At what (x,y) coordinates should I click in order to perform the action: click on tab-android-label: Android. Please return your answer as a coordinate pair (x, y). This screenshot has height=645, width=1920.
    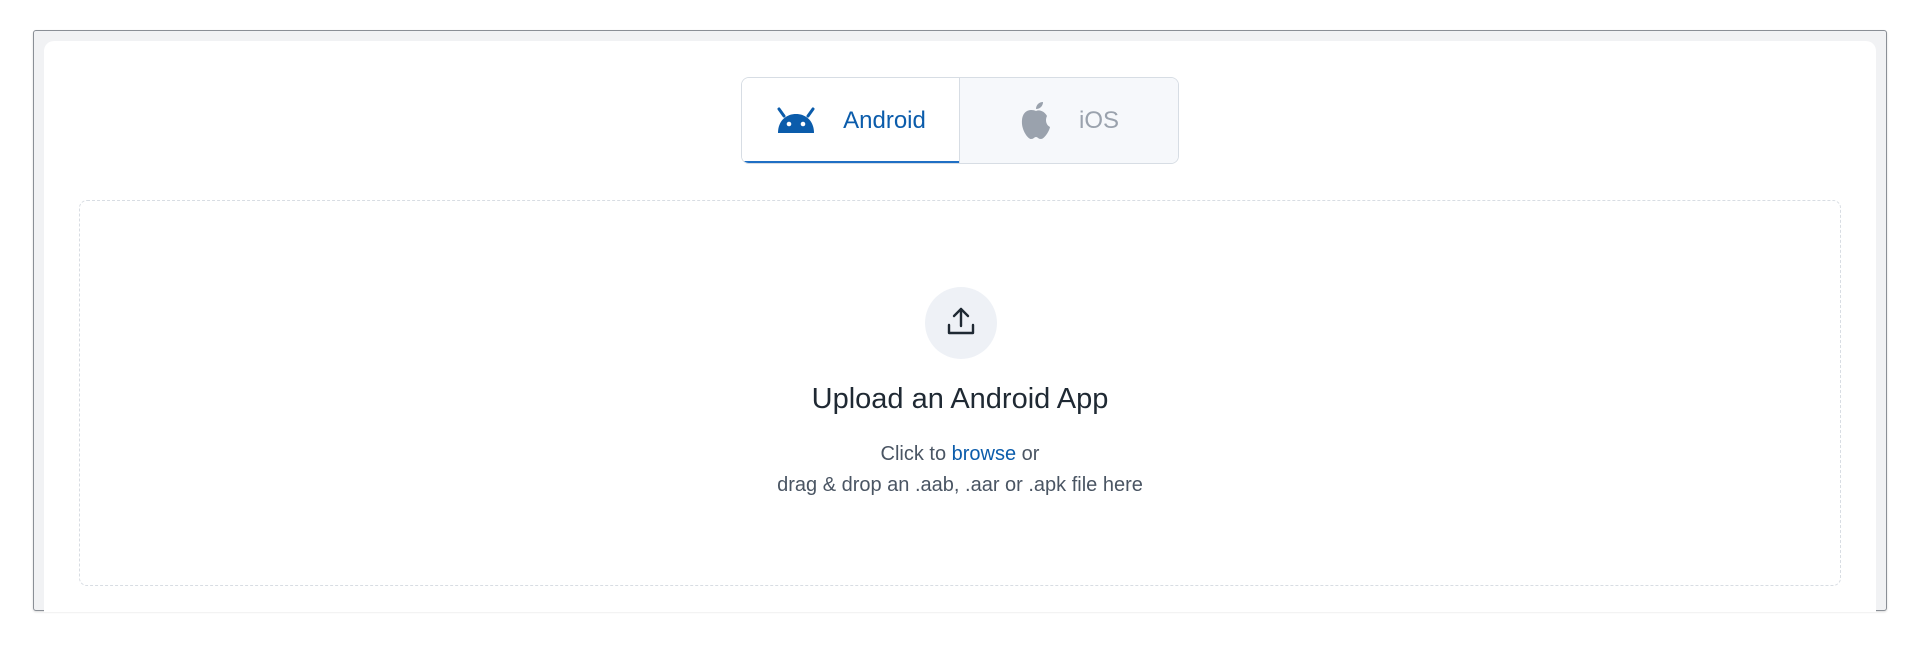
    Looking at the image, I should click on (884, 120).